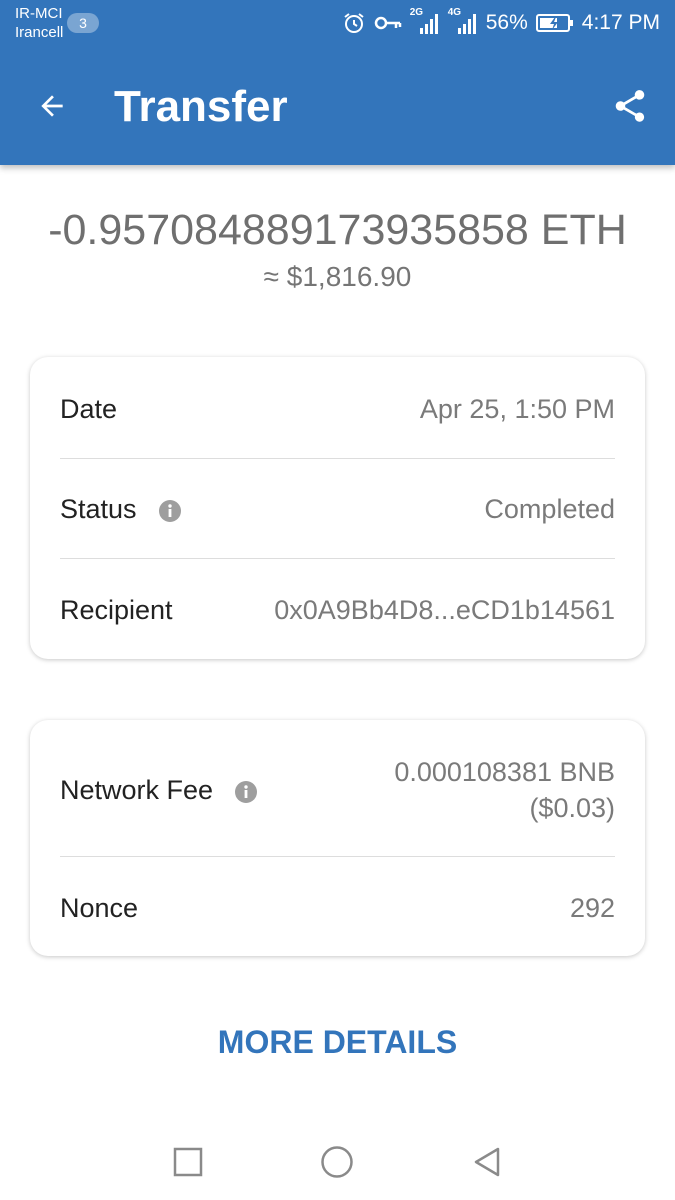 The width and height of the screenshot is (675, 1200). I want to click on status-row: Status Completed, so click(337, 509).